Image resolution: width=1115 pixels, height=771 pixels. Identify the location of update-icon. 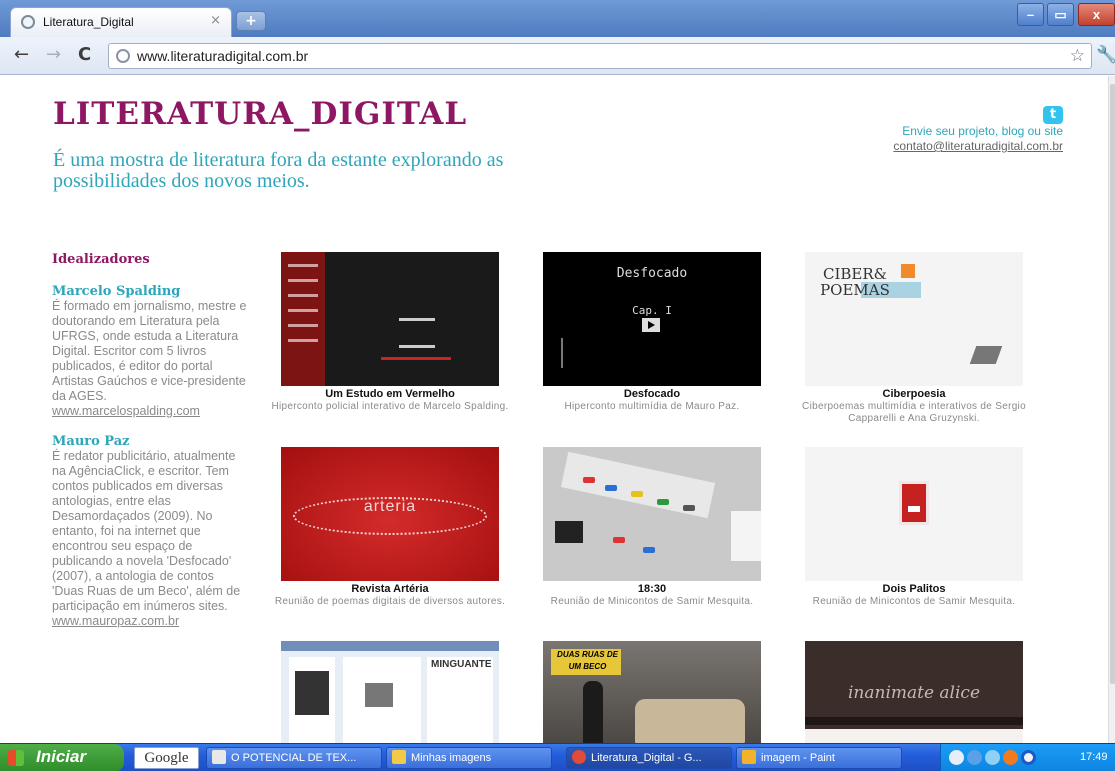
(1010, 757).